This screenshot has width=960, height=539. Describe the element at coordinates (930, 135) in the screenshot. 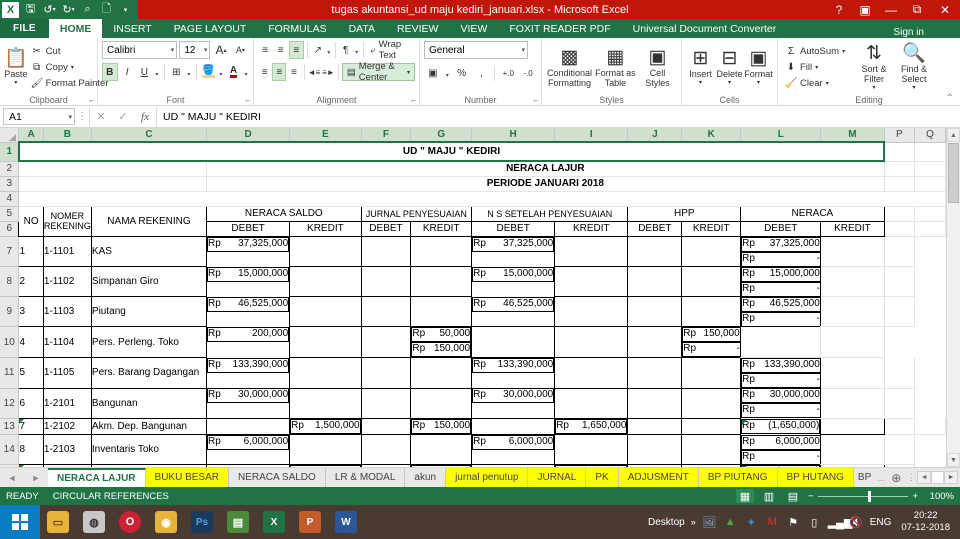

I see `col-header-Q: Q` at that location.